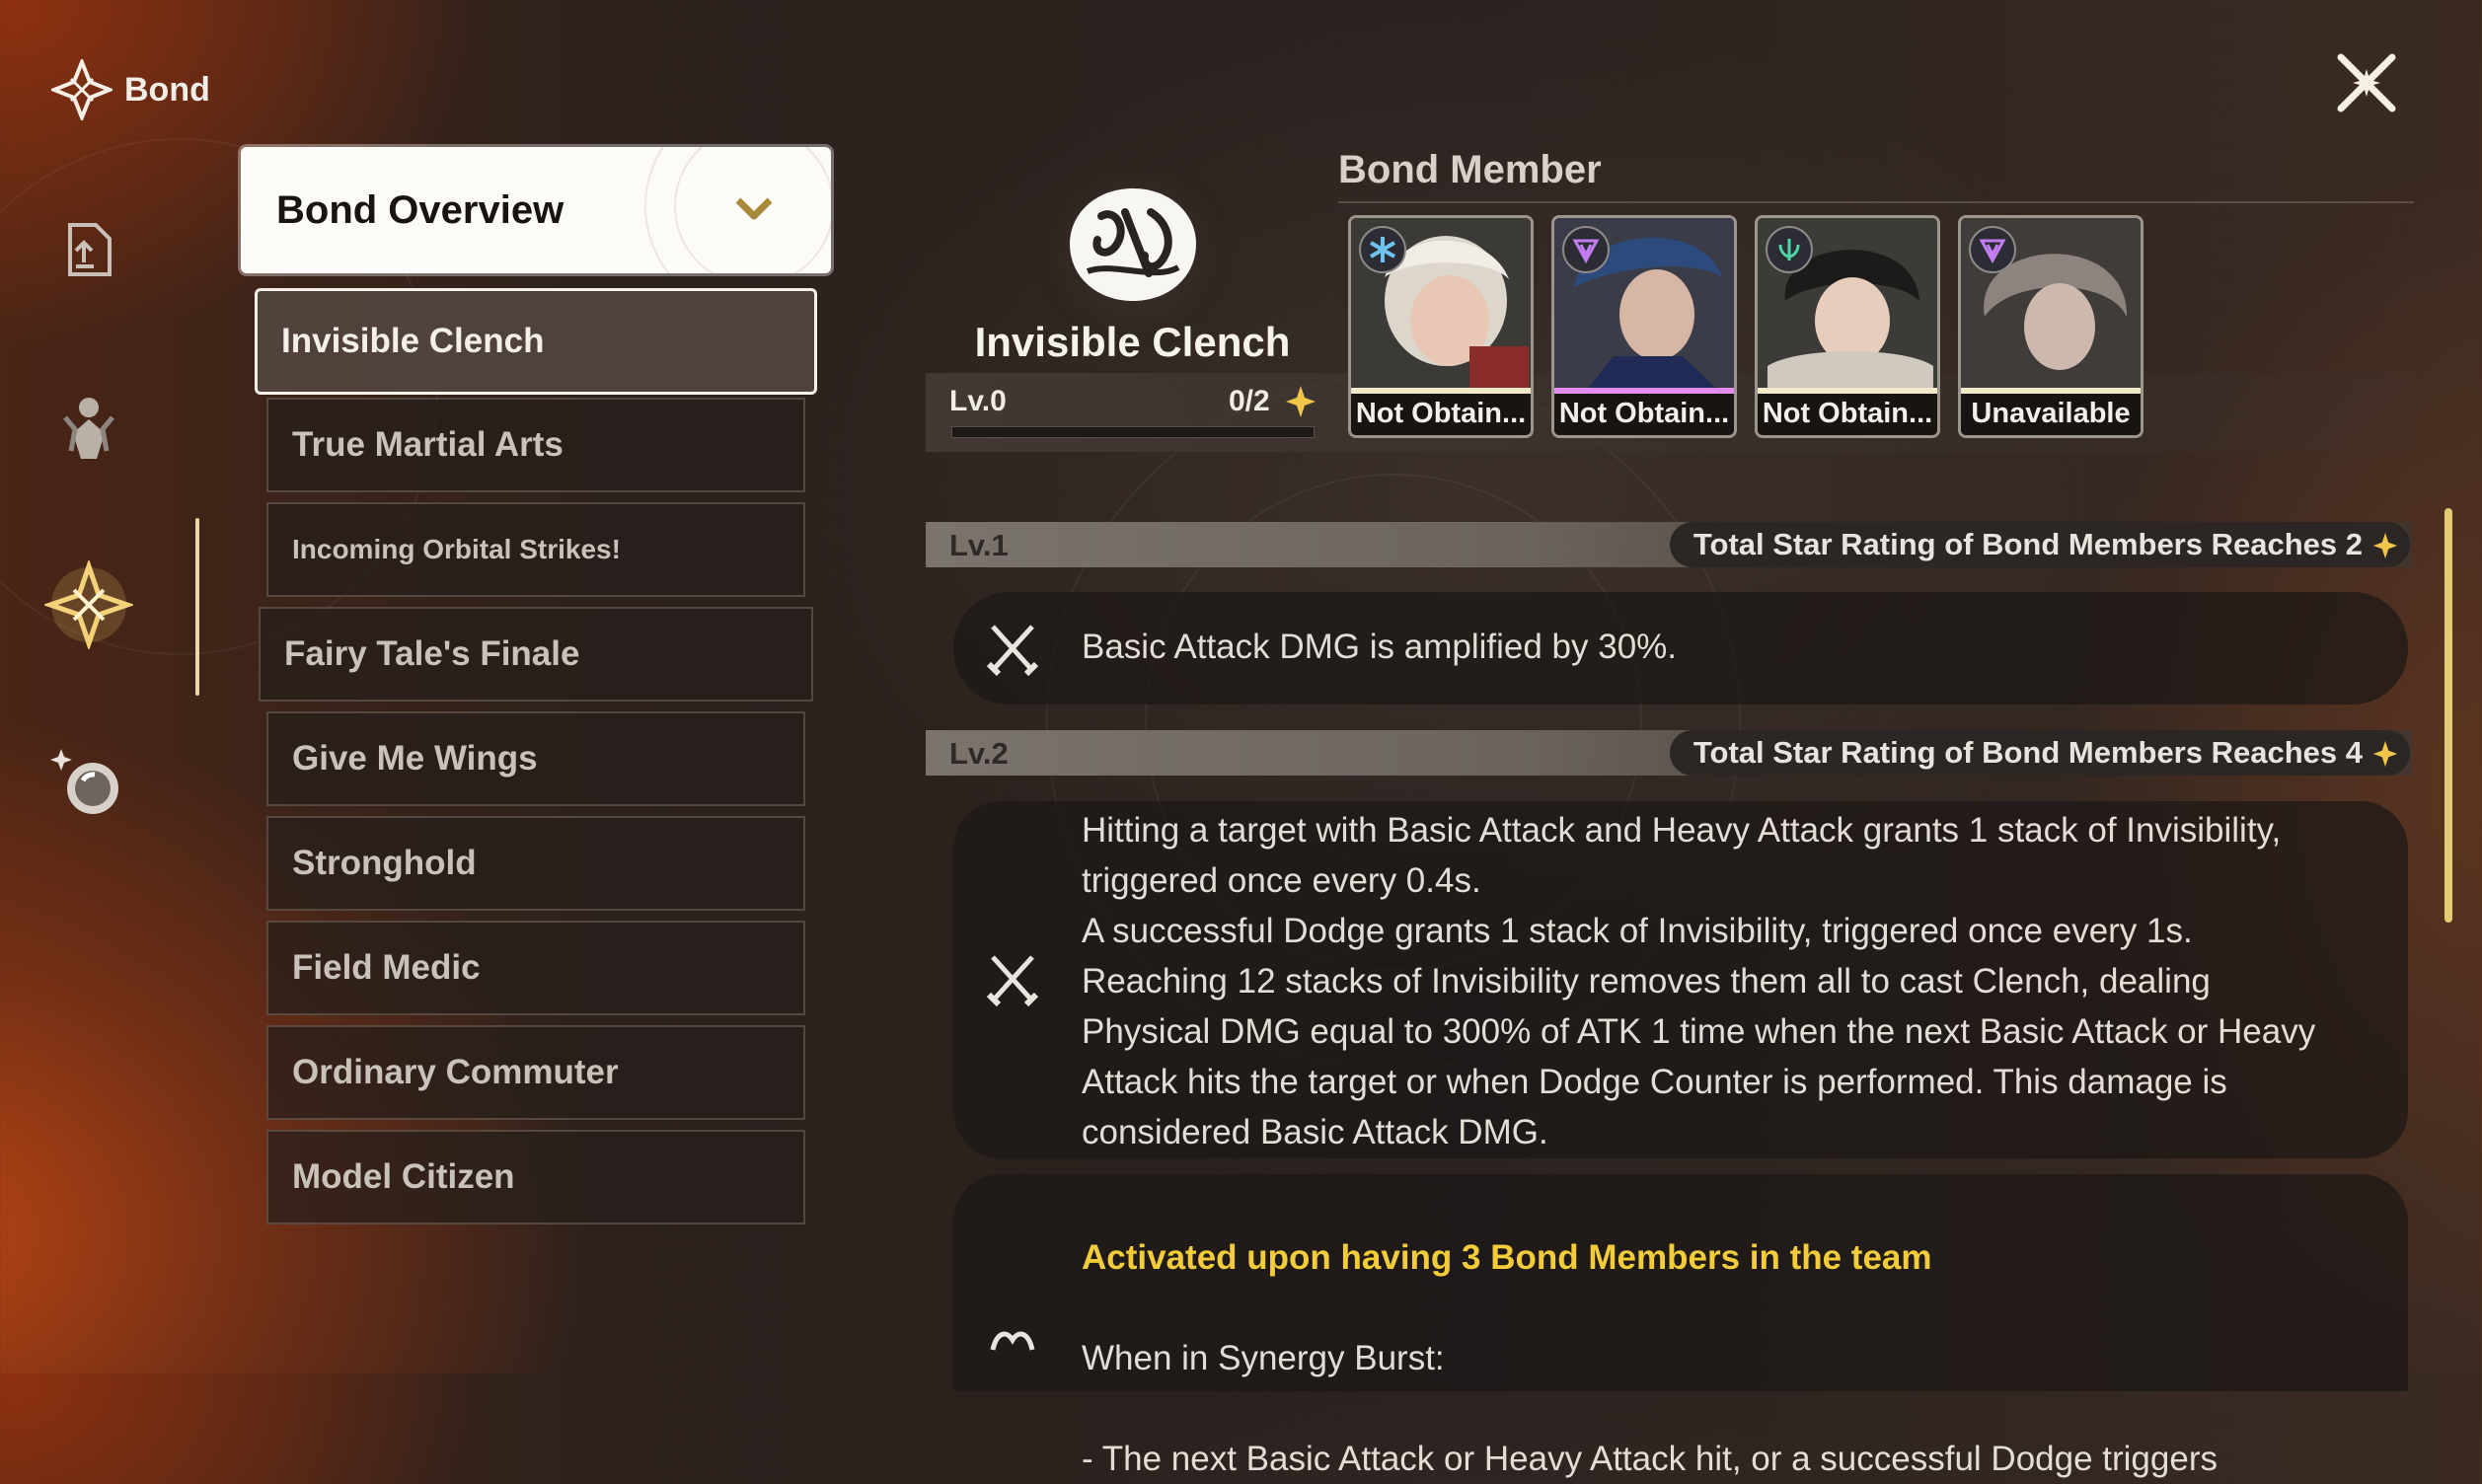 The height and width of the screenshot is (1484, 2482). I want to click on orb-icon, so click(84, 781).